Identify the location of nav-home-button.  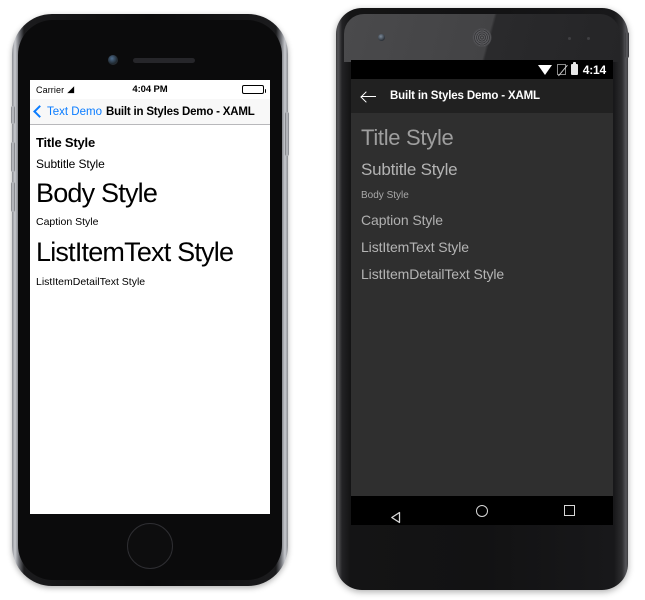
(482, 510).